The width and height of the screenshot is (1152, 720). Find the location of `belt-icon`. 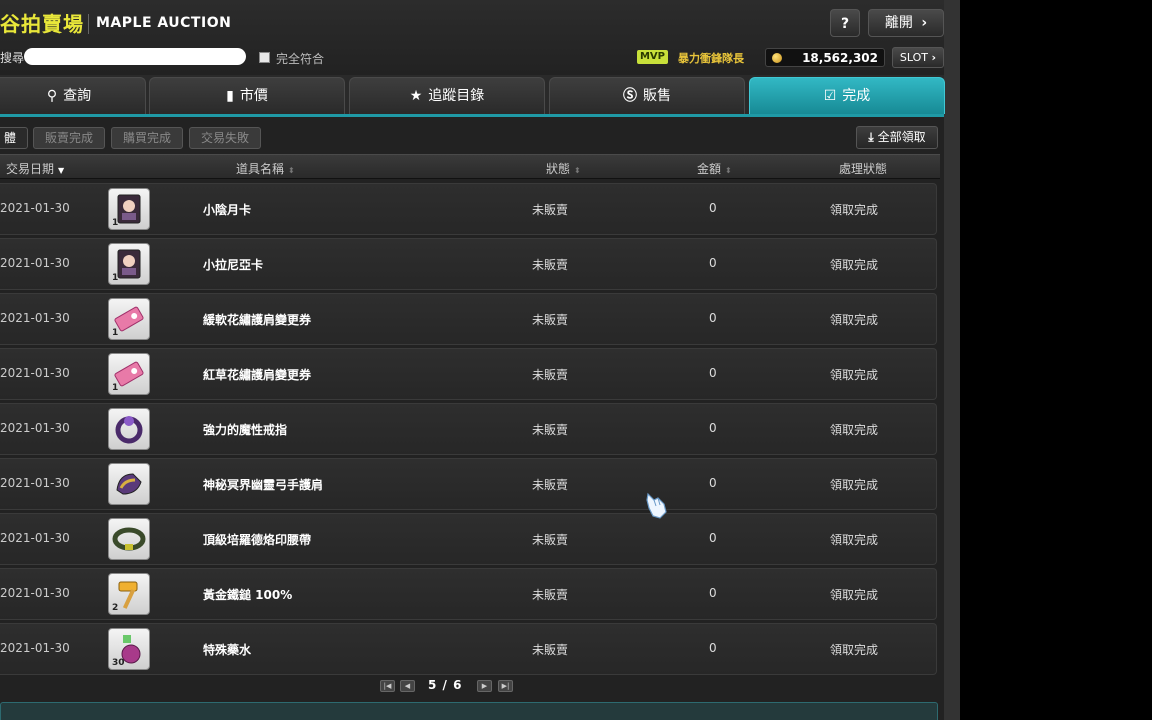

belt-icon is located at coordinates (129, 539).